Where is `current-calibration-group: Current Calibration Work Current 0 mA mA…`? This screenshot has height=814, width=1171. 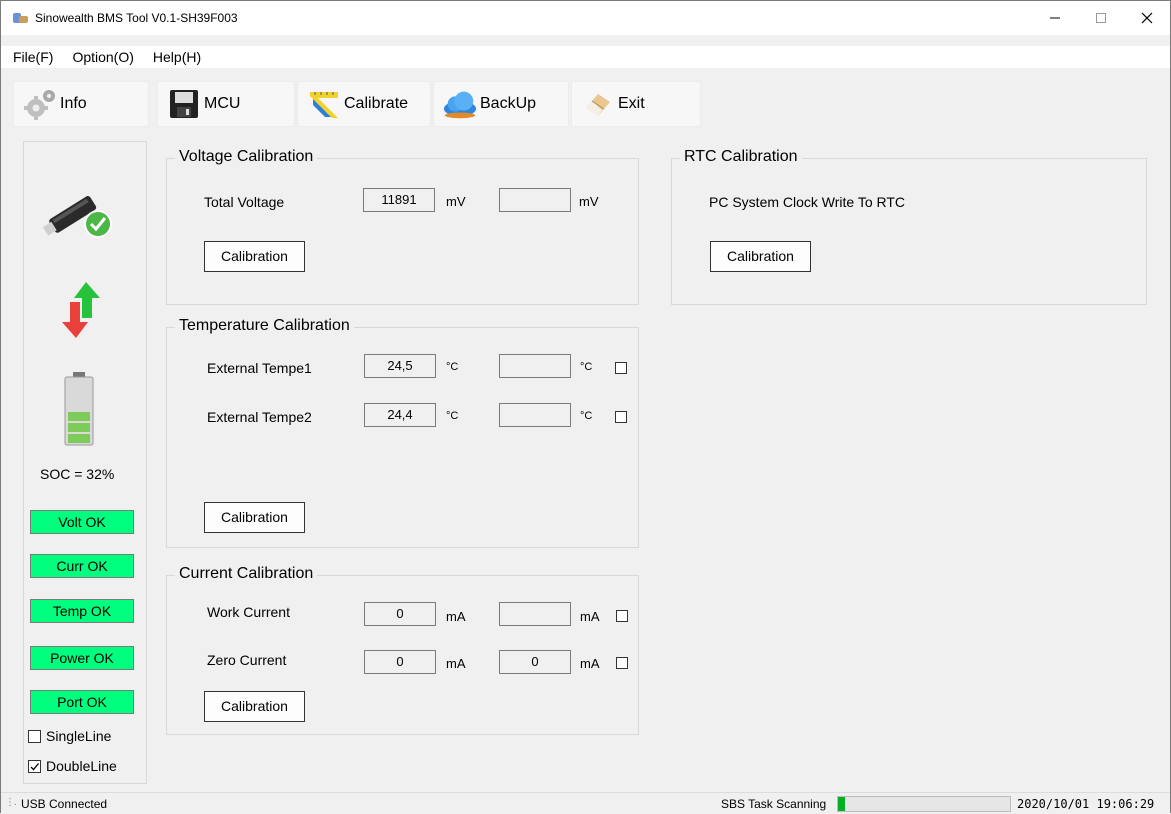 current-calibration-group: Current Calibration Work Current 0 mA mA… is located at coordinates (402, 650).